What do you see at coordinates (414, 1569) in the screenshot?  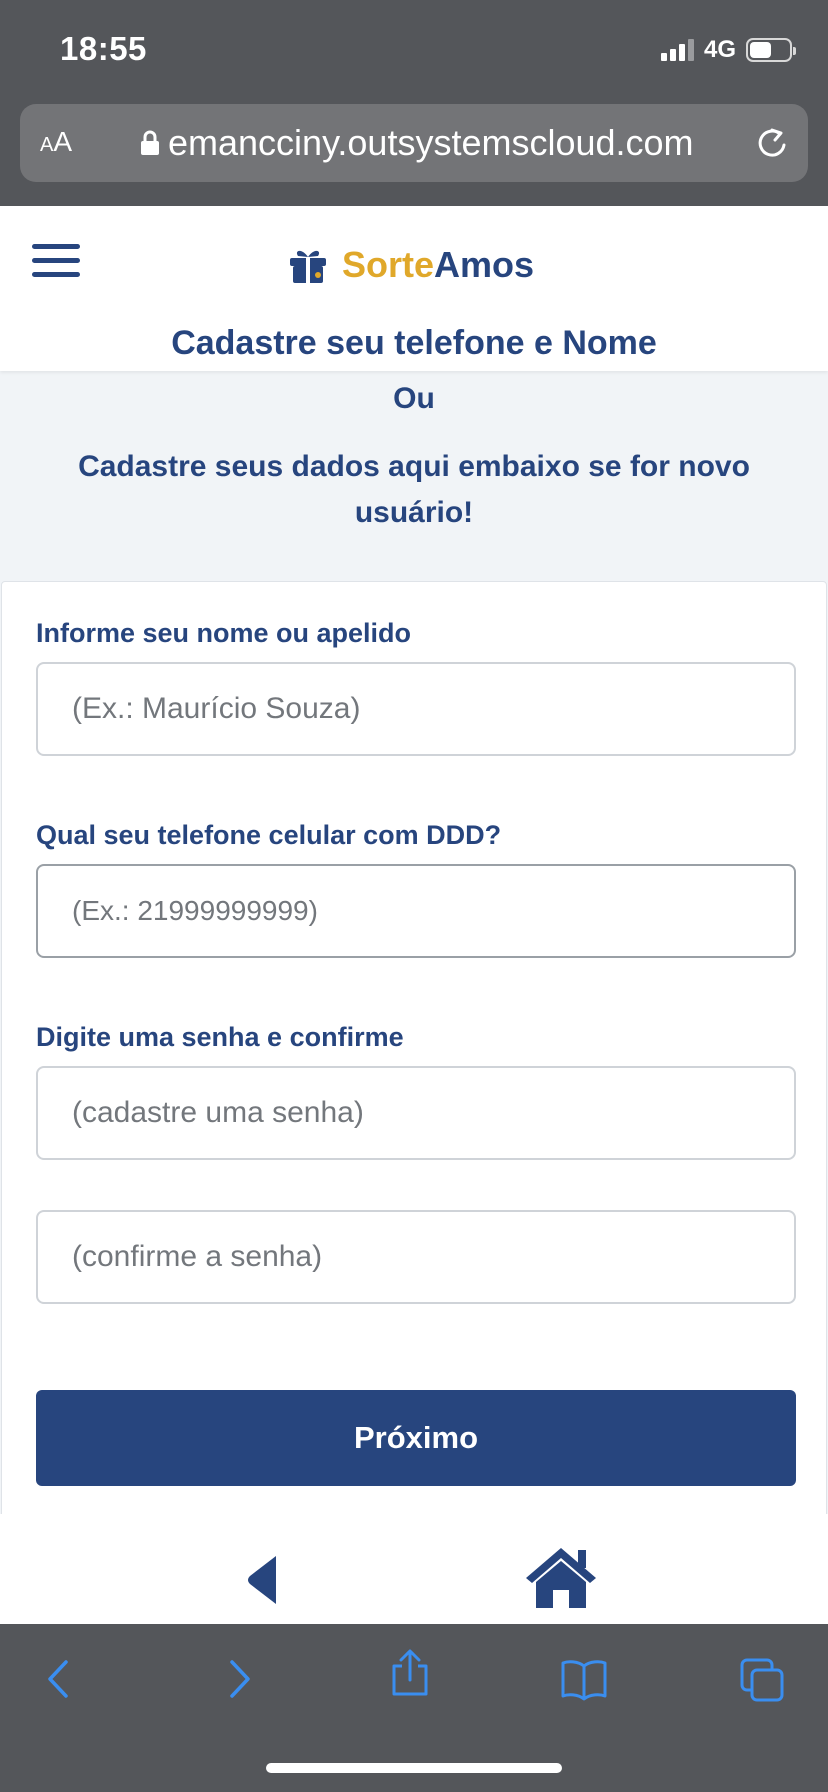 I see `bottom-nav` at bounding box center [414, 1569].